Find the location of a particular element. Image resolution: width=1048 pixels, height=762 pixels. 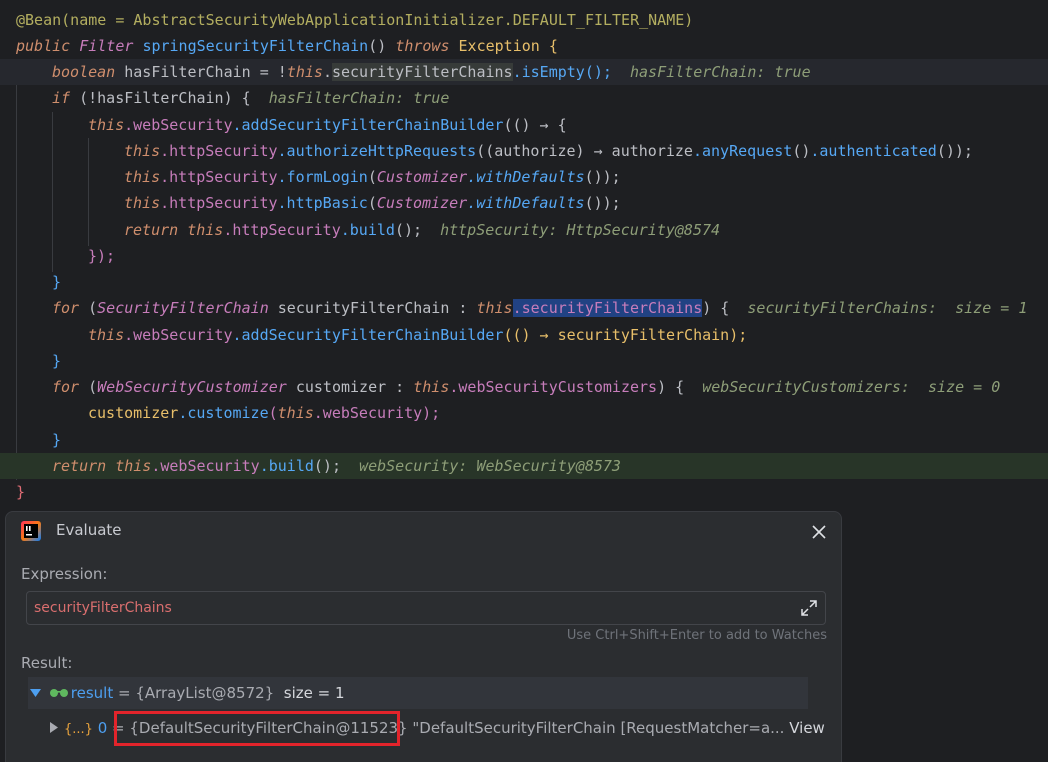

expression-input: securityFilterChains is located at coordinates (426, 608).